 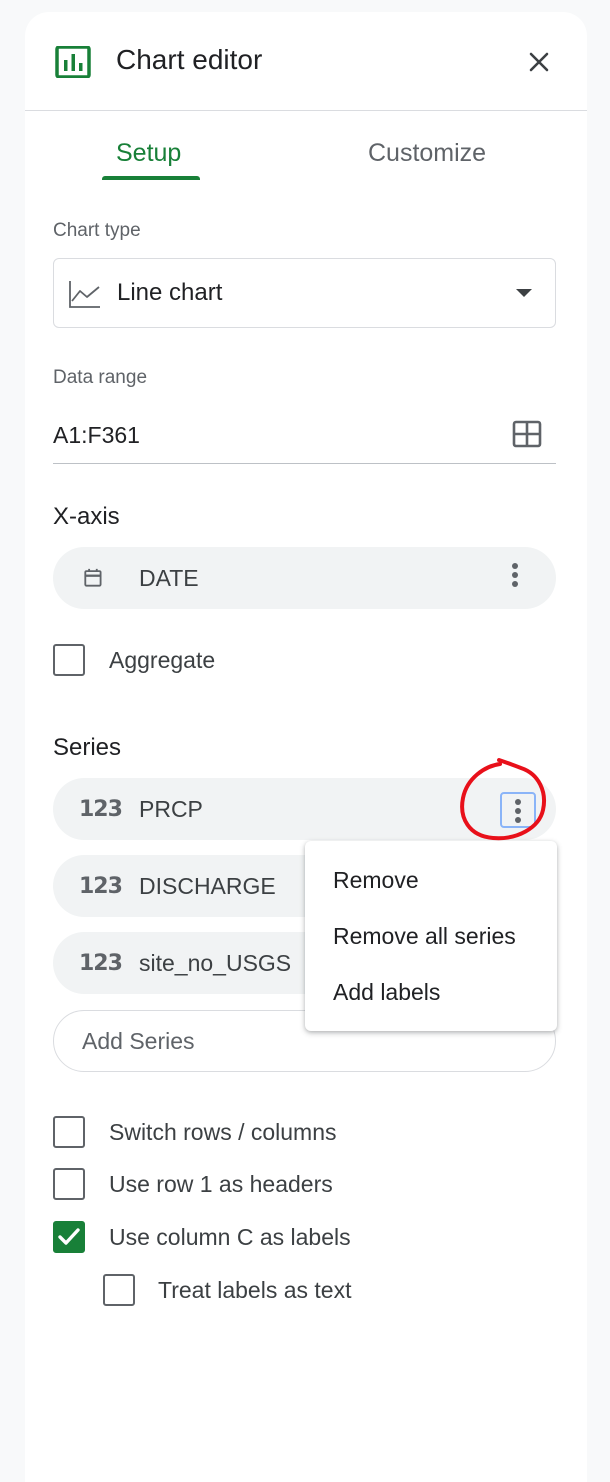 What do you see at coordinates (255, 1290) in the screenshot?
I see `treat-labels-text-label: Treat labels as text` at bounding box center [255, 1290].